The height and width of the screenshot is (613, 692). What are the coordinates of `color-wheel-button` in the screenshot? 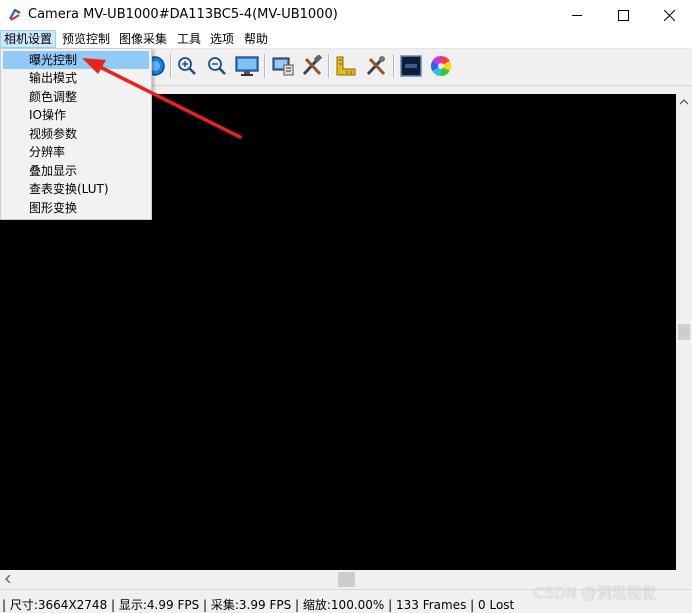 It's located at (441, 66).